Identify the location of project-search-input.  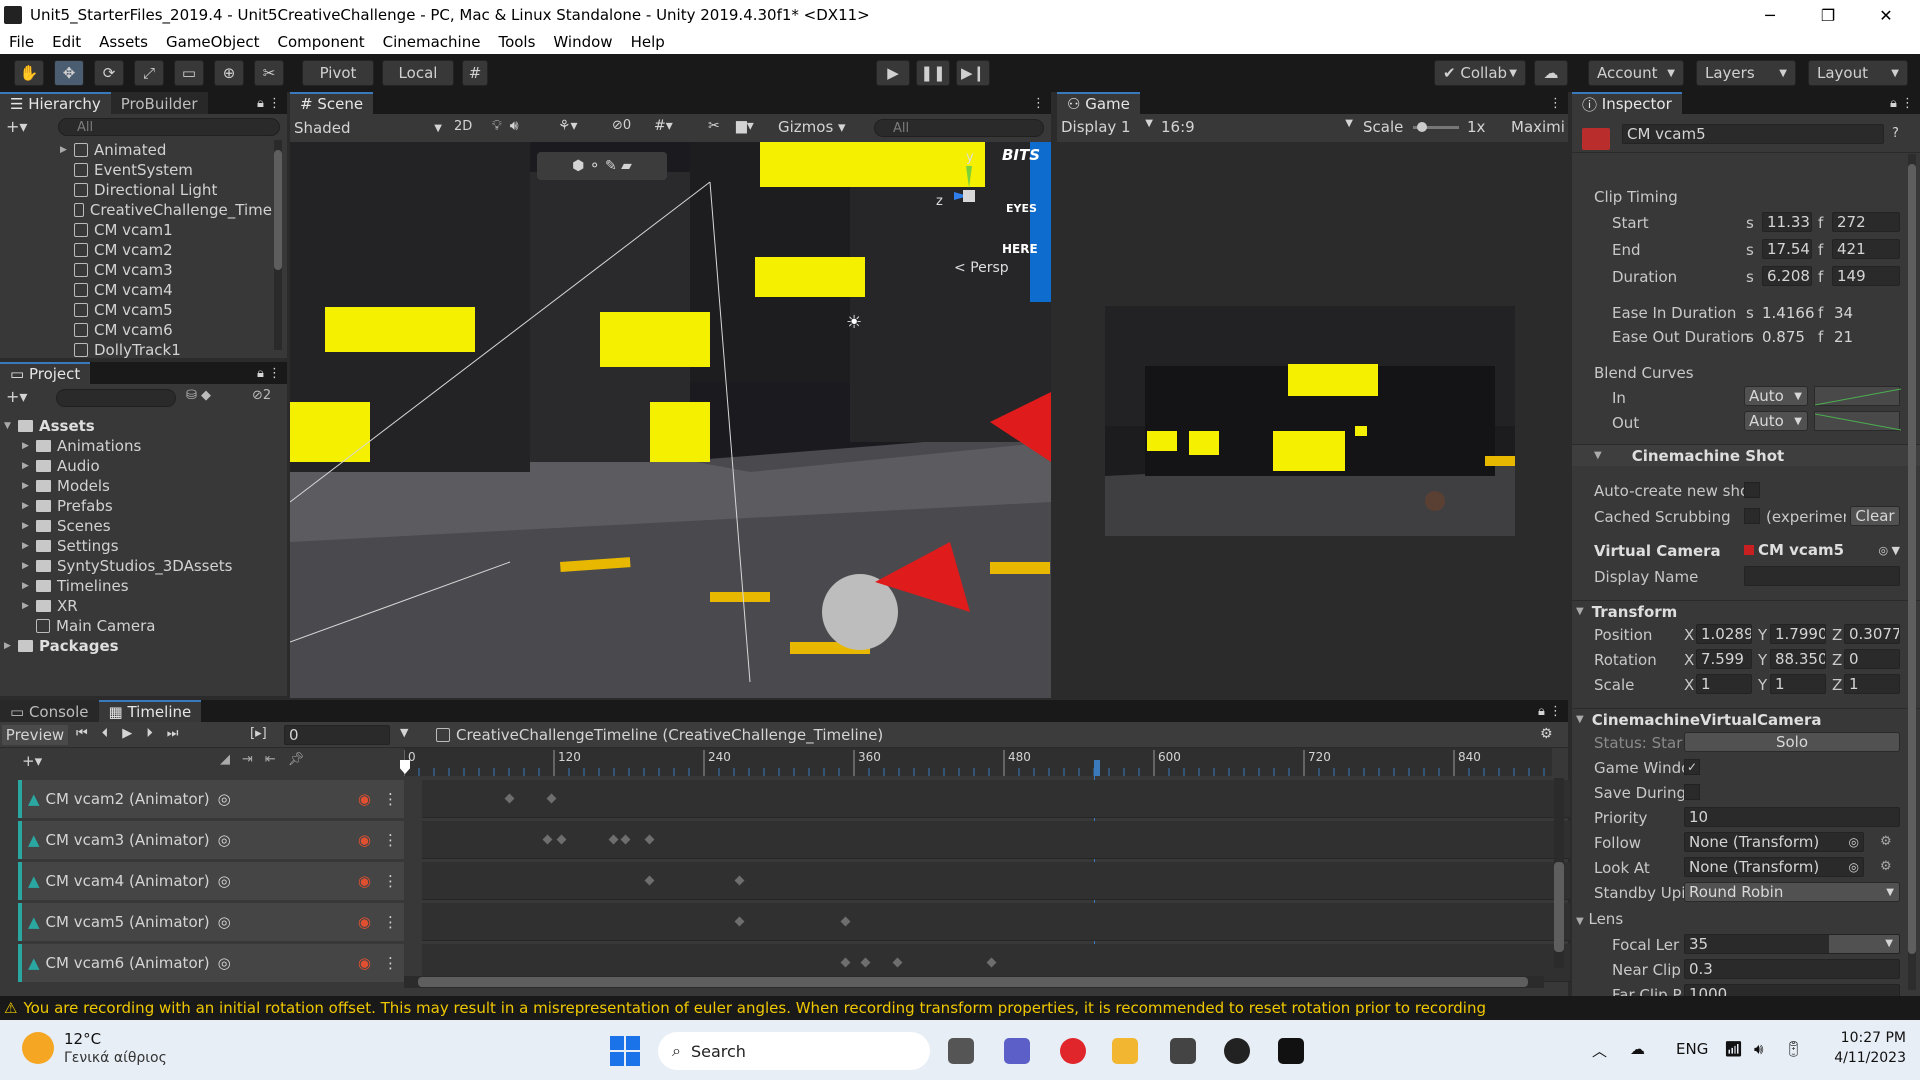
(116, 398).